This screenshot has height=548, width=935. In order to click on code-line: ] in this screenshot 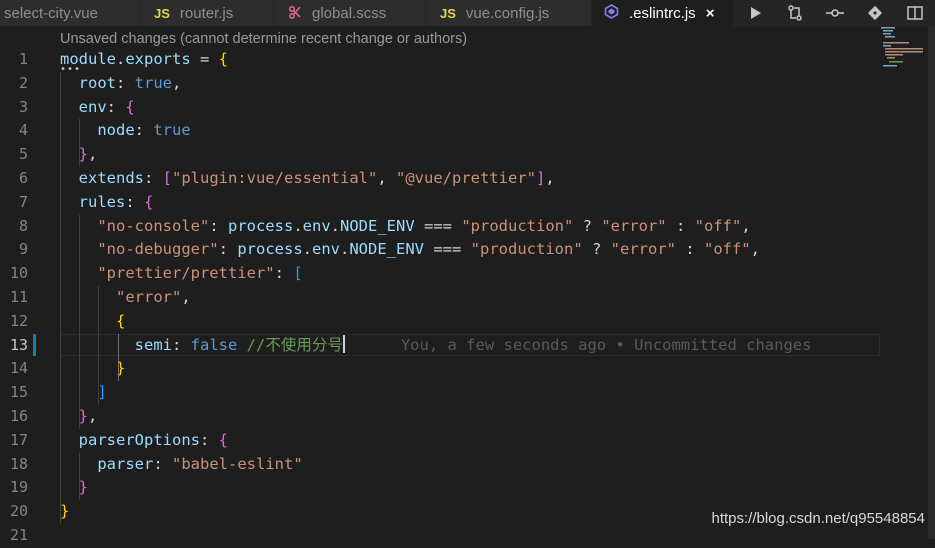, I will do `click(435, 393)`.